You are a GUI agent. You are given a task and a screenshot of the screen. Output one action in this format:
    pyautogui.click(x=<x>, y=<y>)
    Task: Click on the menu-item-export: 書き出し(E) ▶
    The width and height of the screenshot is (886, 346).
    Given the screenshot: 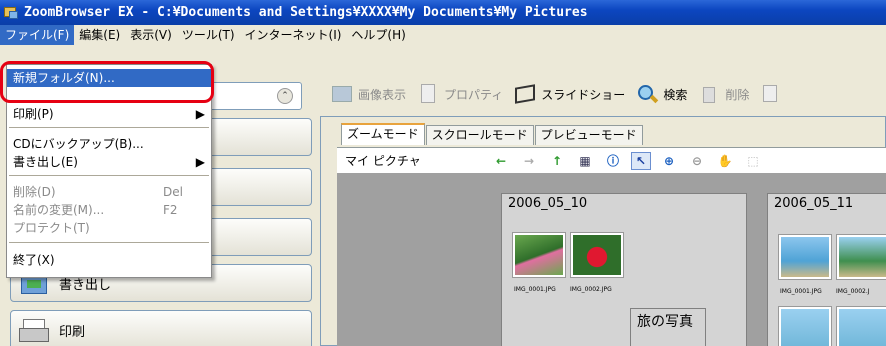 What is the action you would take?
    pyautogui.click(x=109, y=162)
    